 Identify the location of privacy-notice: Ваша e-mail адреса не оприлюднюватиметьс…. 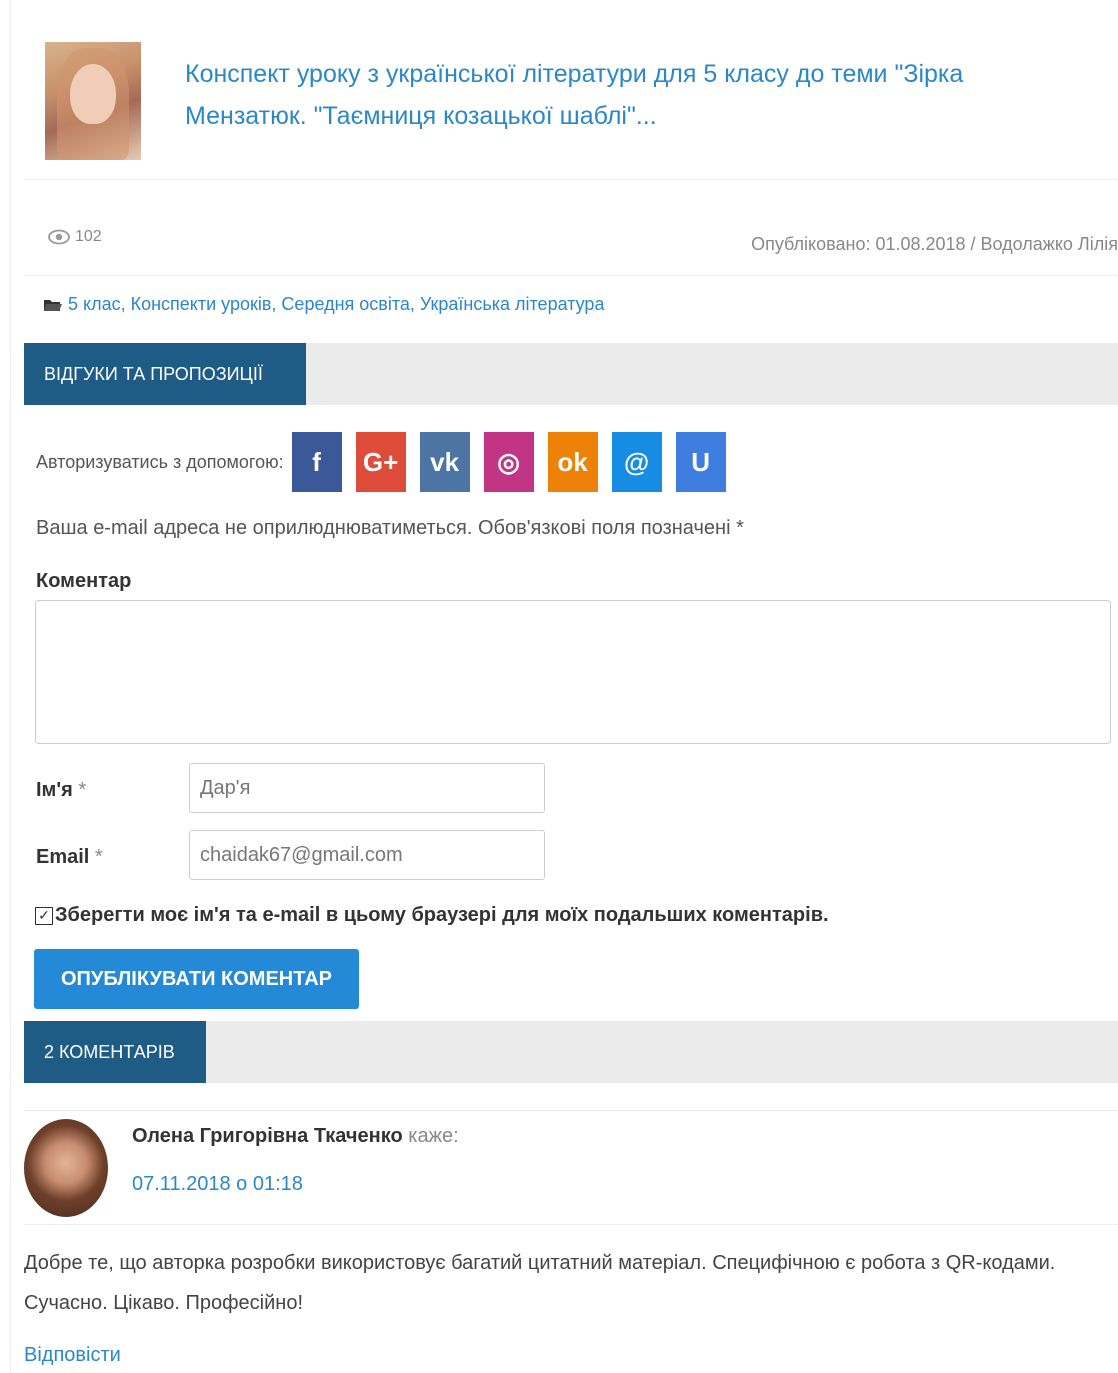
(390, 528).